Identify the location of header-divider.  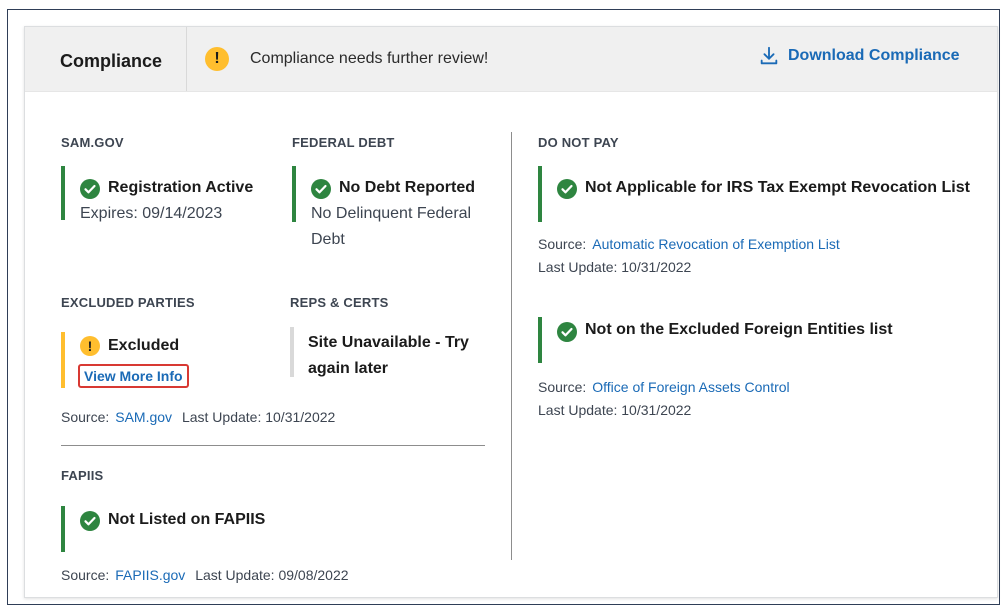
(186, 59).